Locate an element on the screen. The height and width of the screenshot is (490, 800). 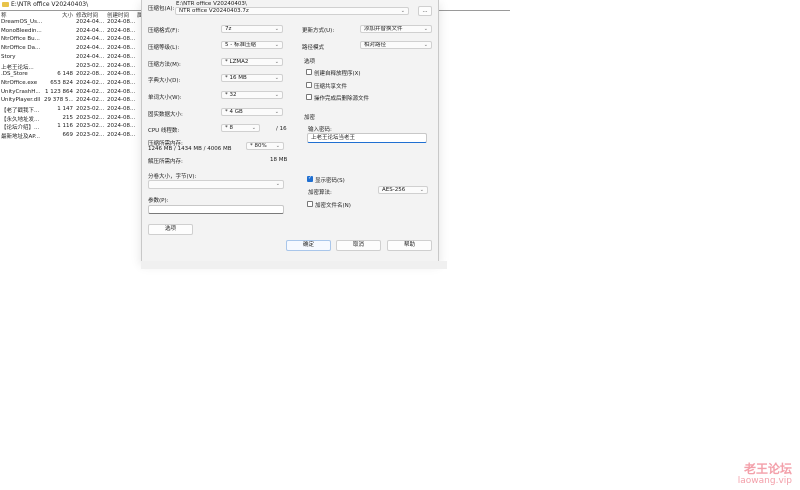
decompress-memory-value: 18 MB is located at coordinates (279, 160).